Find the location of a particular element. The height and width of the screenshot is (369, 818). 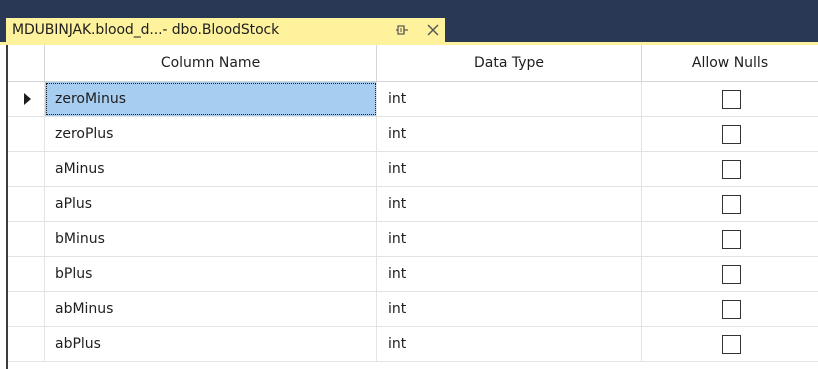

table-row: zeroPlus int is located at coordinates (413, 134).